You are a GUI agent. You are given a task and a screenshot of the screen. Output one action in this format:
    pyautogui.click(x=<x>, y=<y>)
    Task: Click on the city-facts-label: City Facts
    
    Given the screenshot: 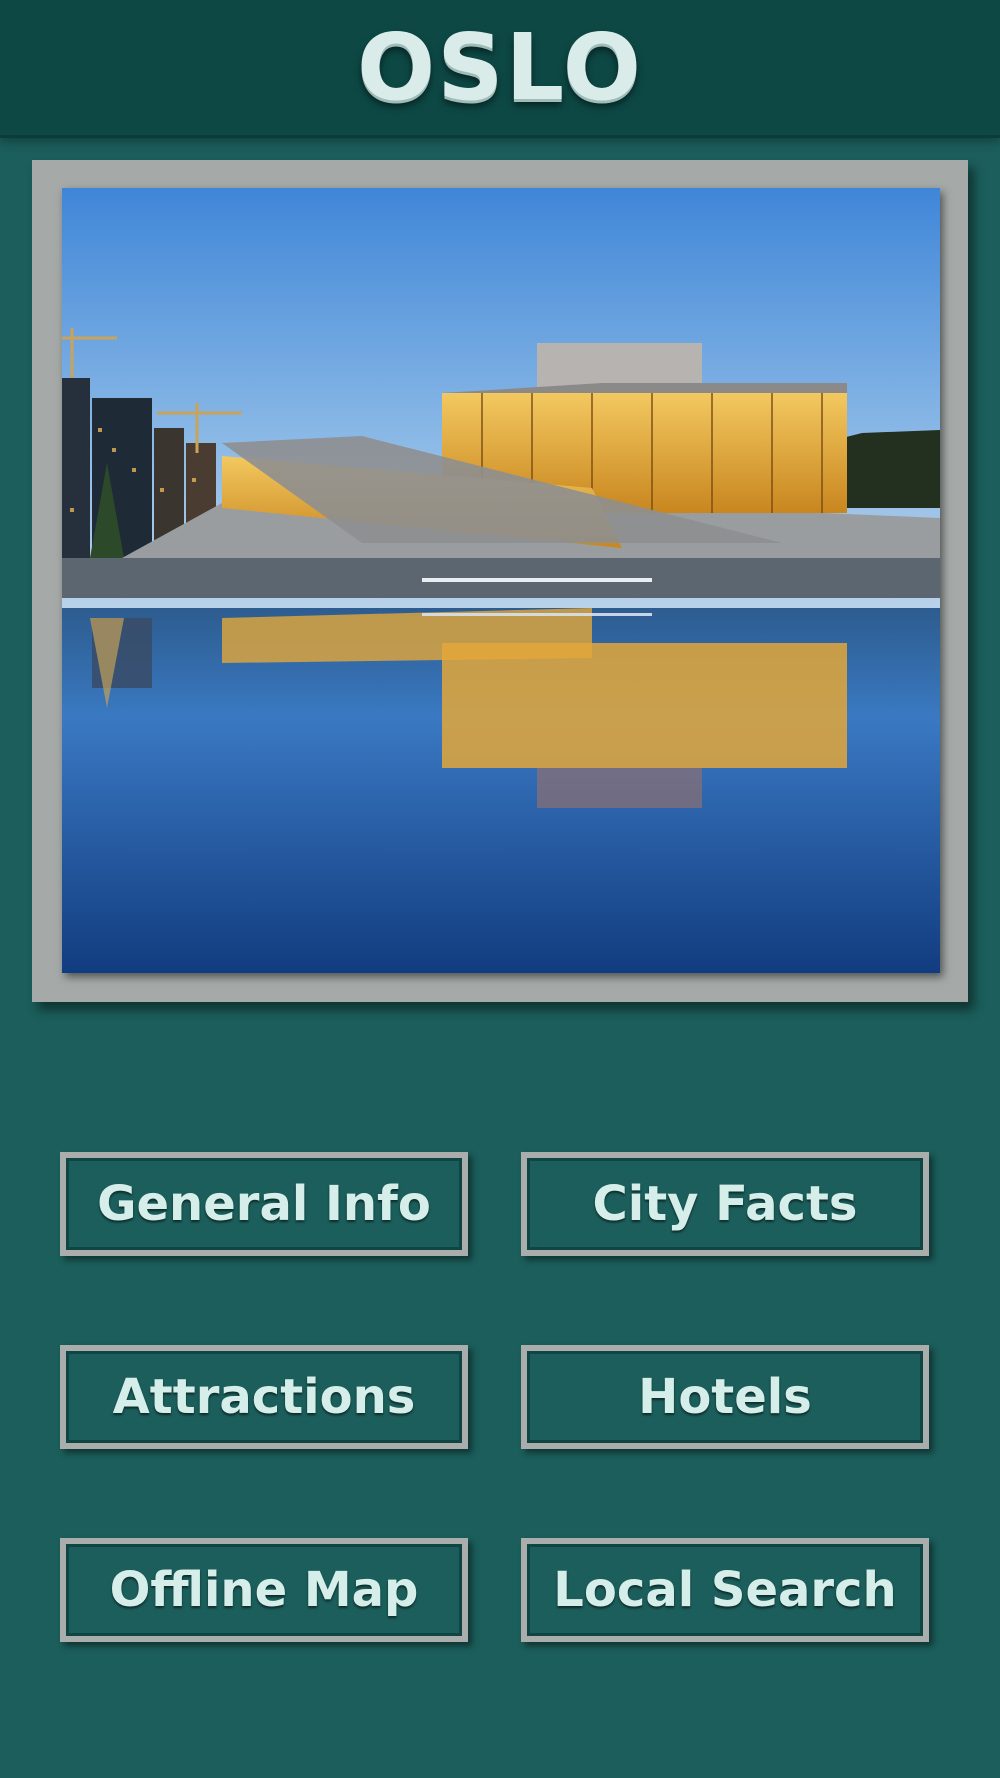 What is the action you would take?
    pyautogui.click(x=725, y=1204)
    